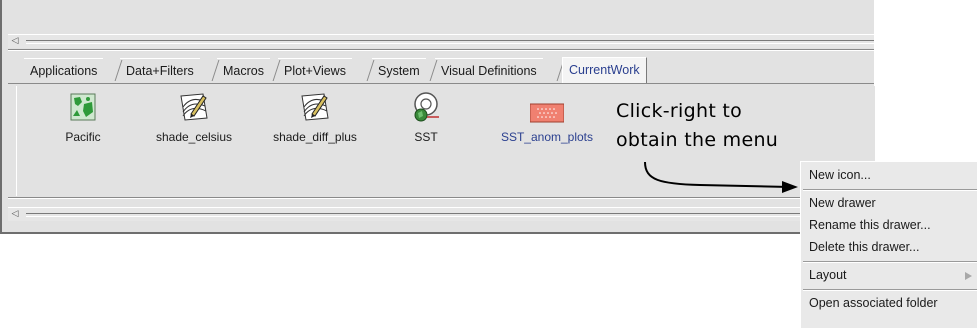 The width and height of the screenshot is (977, 328). I want to click on menu-item-new-drawer: New drawer, so click(889, 203).